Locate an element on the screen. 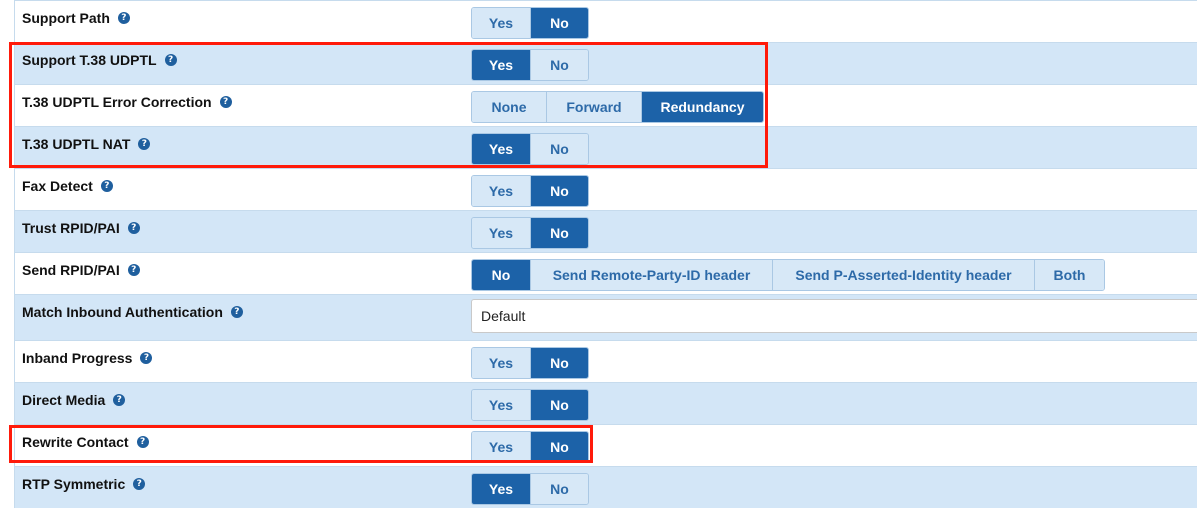 The height and width of the screenshot is (508, 1197). option-p-asserted-identity-button: Send P-Asserted-Identity header is located at coordinates (903, 275).